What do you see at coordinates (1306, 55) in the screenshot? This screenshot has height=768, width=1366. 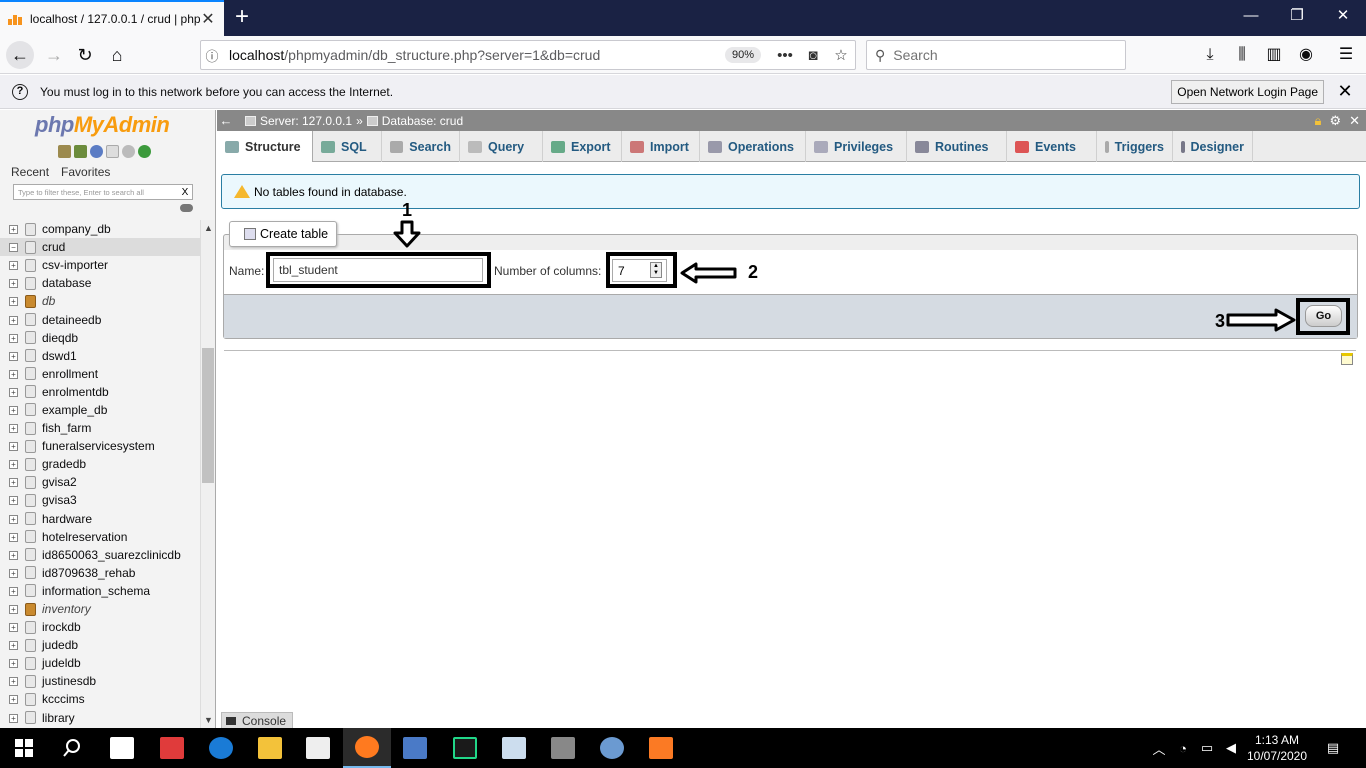 I see `account-icon: ◉` at bounding box center [1306, 55].